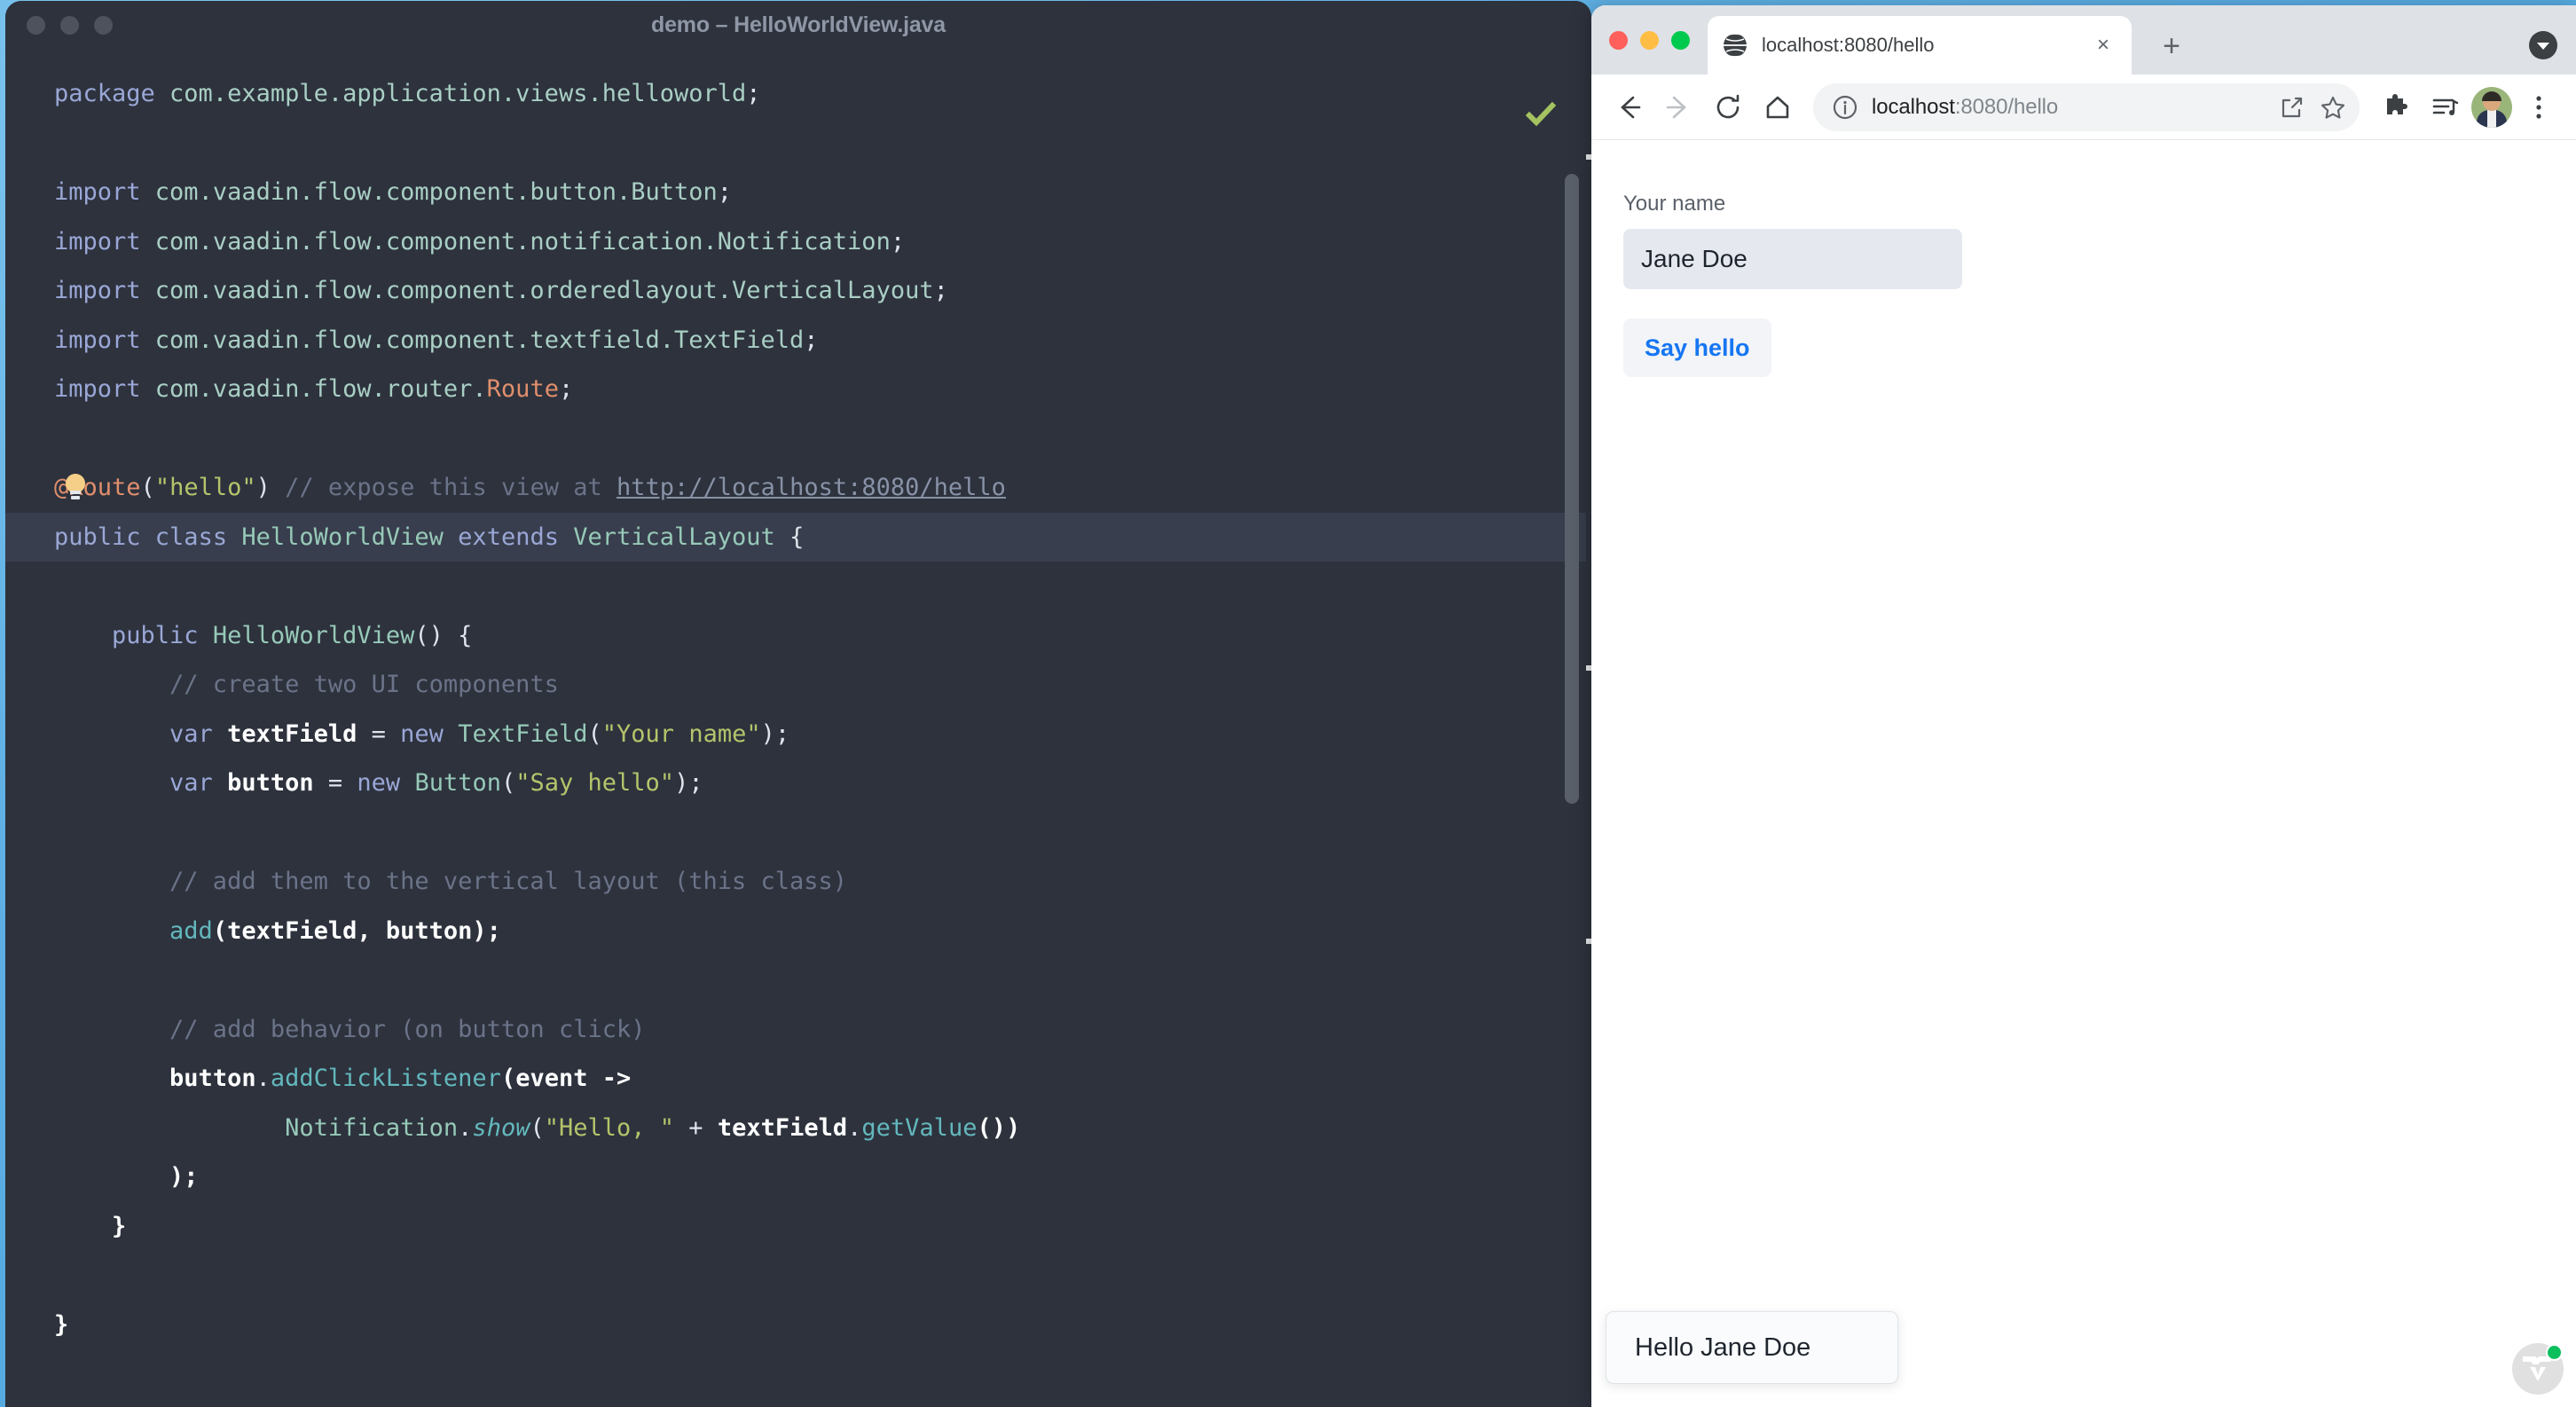  What do you see at coordinates (2554, 1352) in the screenshot?
I see `status-dot` at bounding box center [2554, 1352].